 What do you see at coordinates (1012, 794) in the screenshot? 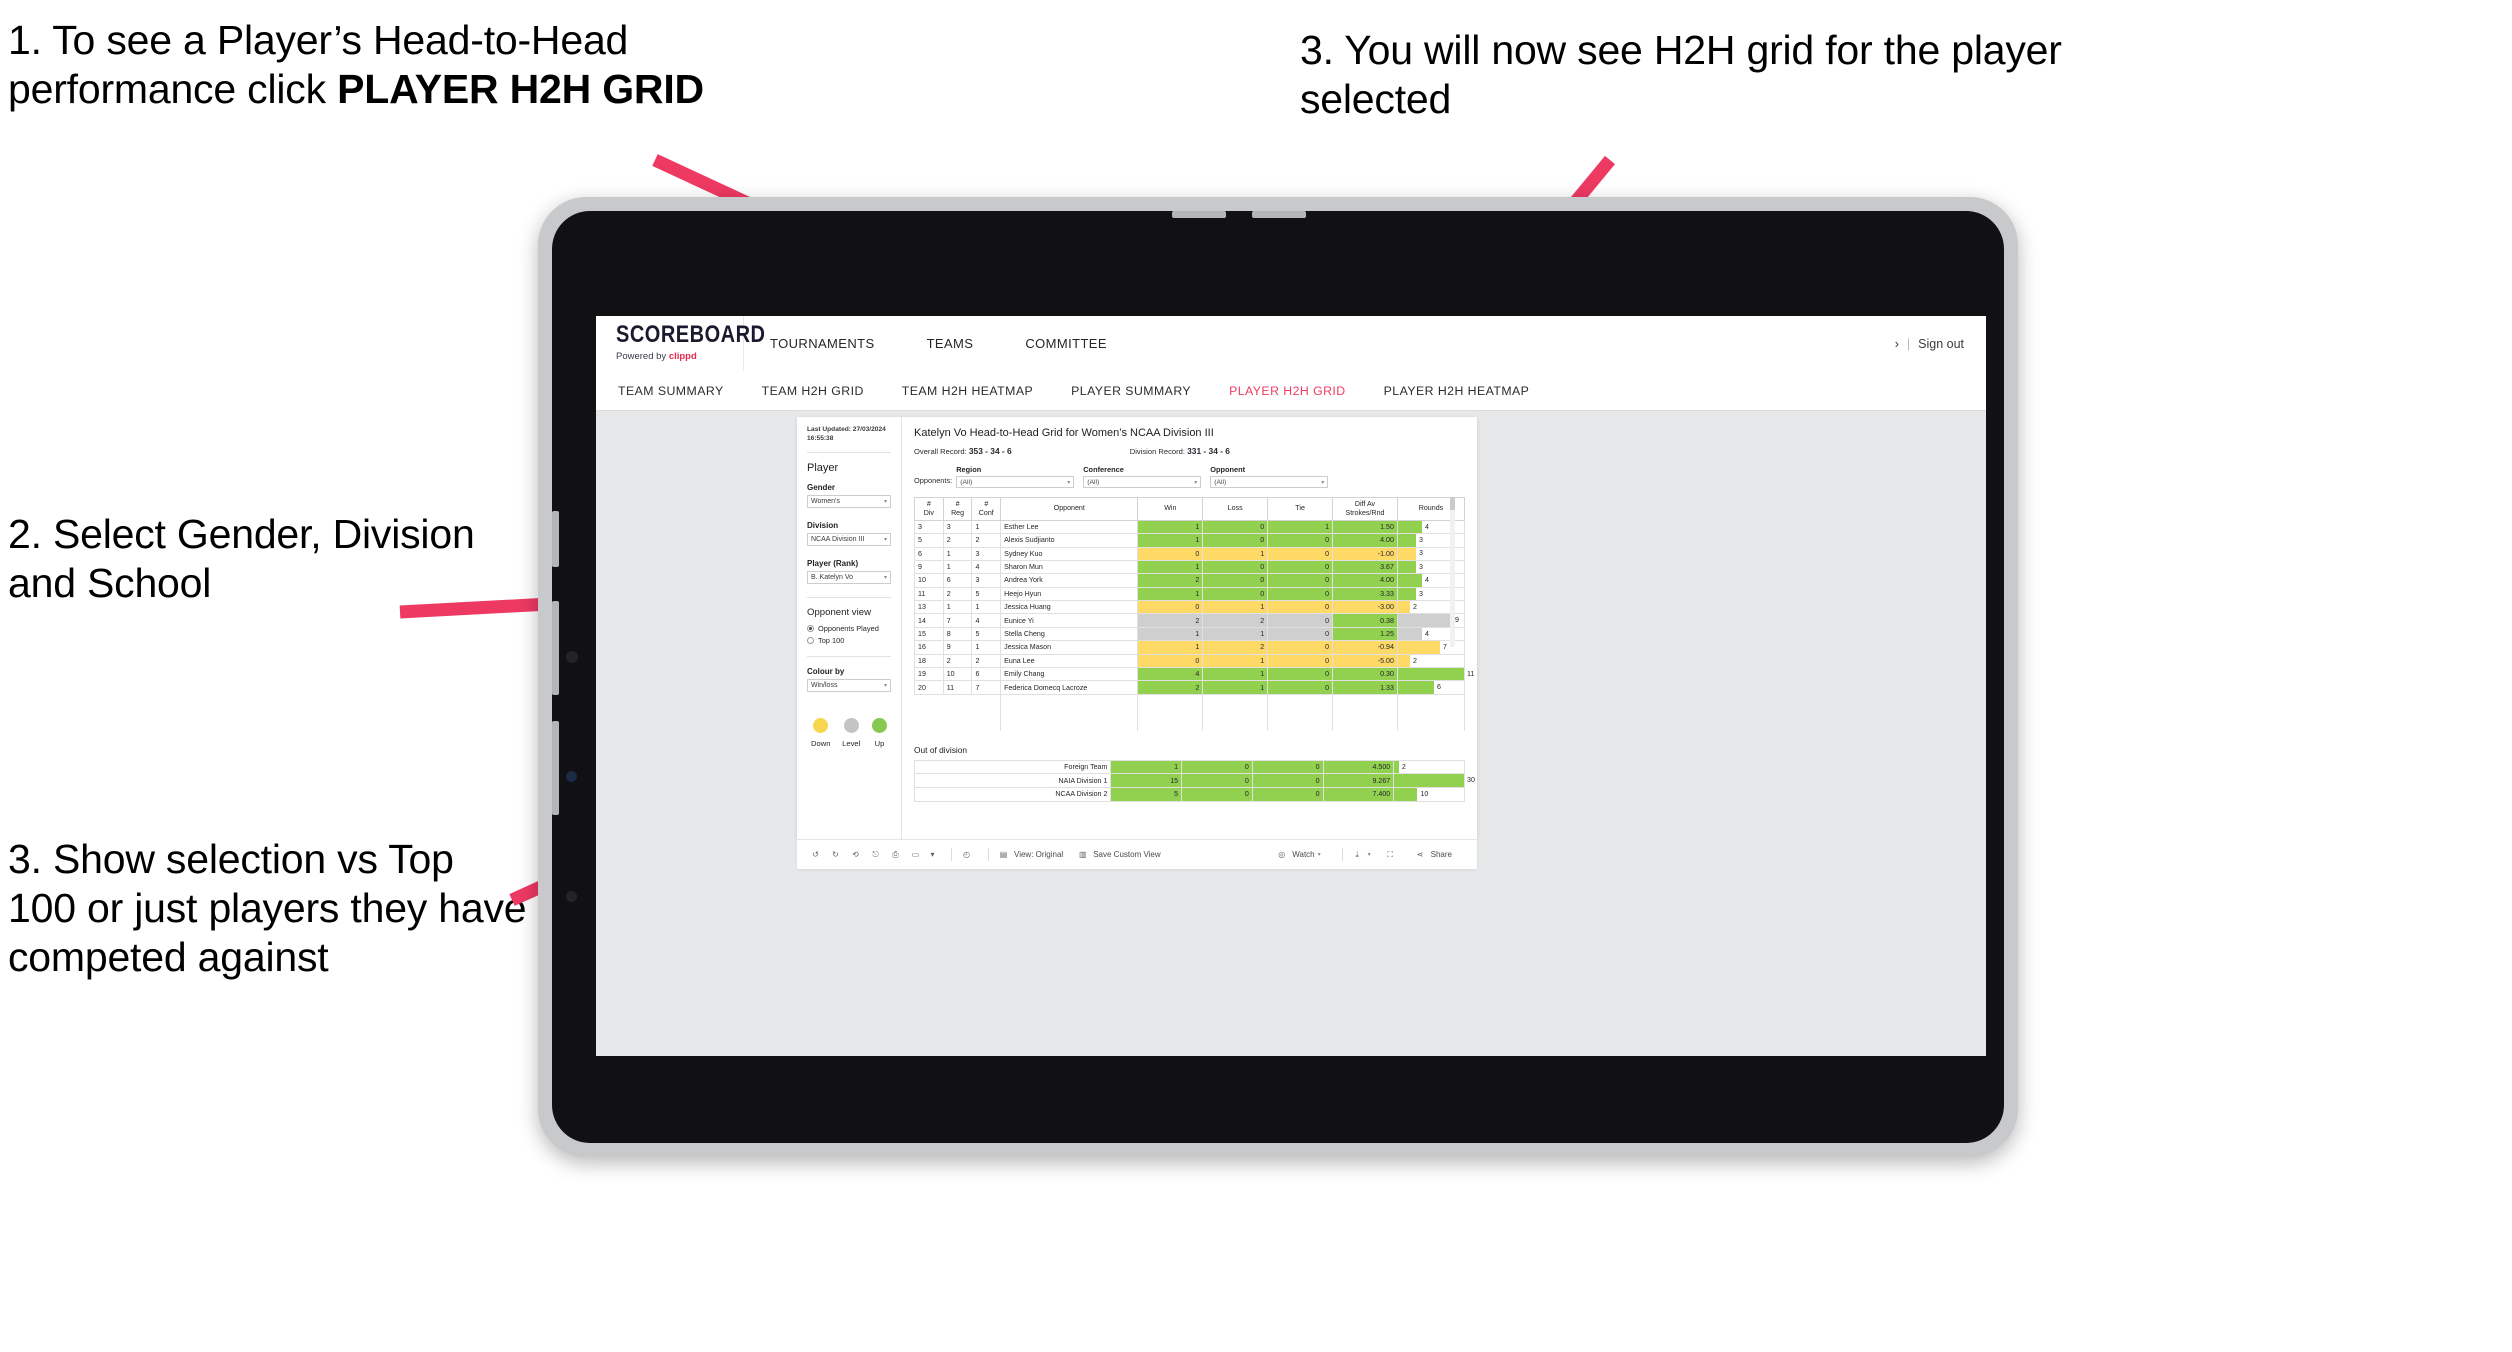
I see `ood-cell-0: NCAA Division 2` at bounding box center [1012, 794].